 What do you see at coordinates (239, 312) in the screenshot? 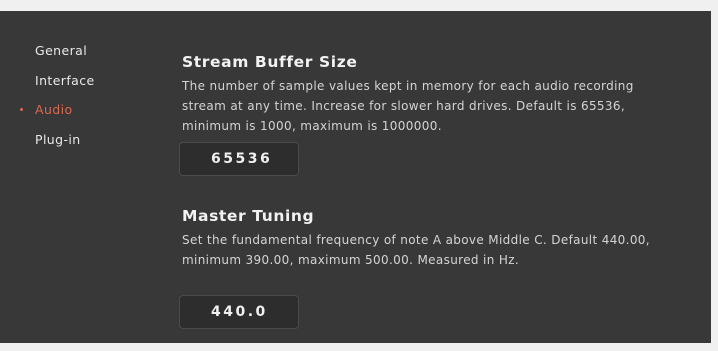
I see `master-tuning-input` at bounding box center [239, 312].